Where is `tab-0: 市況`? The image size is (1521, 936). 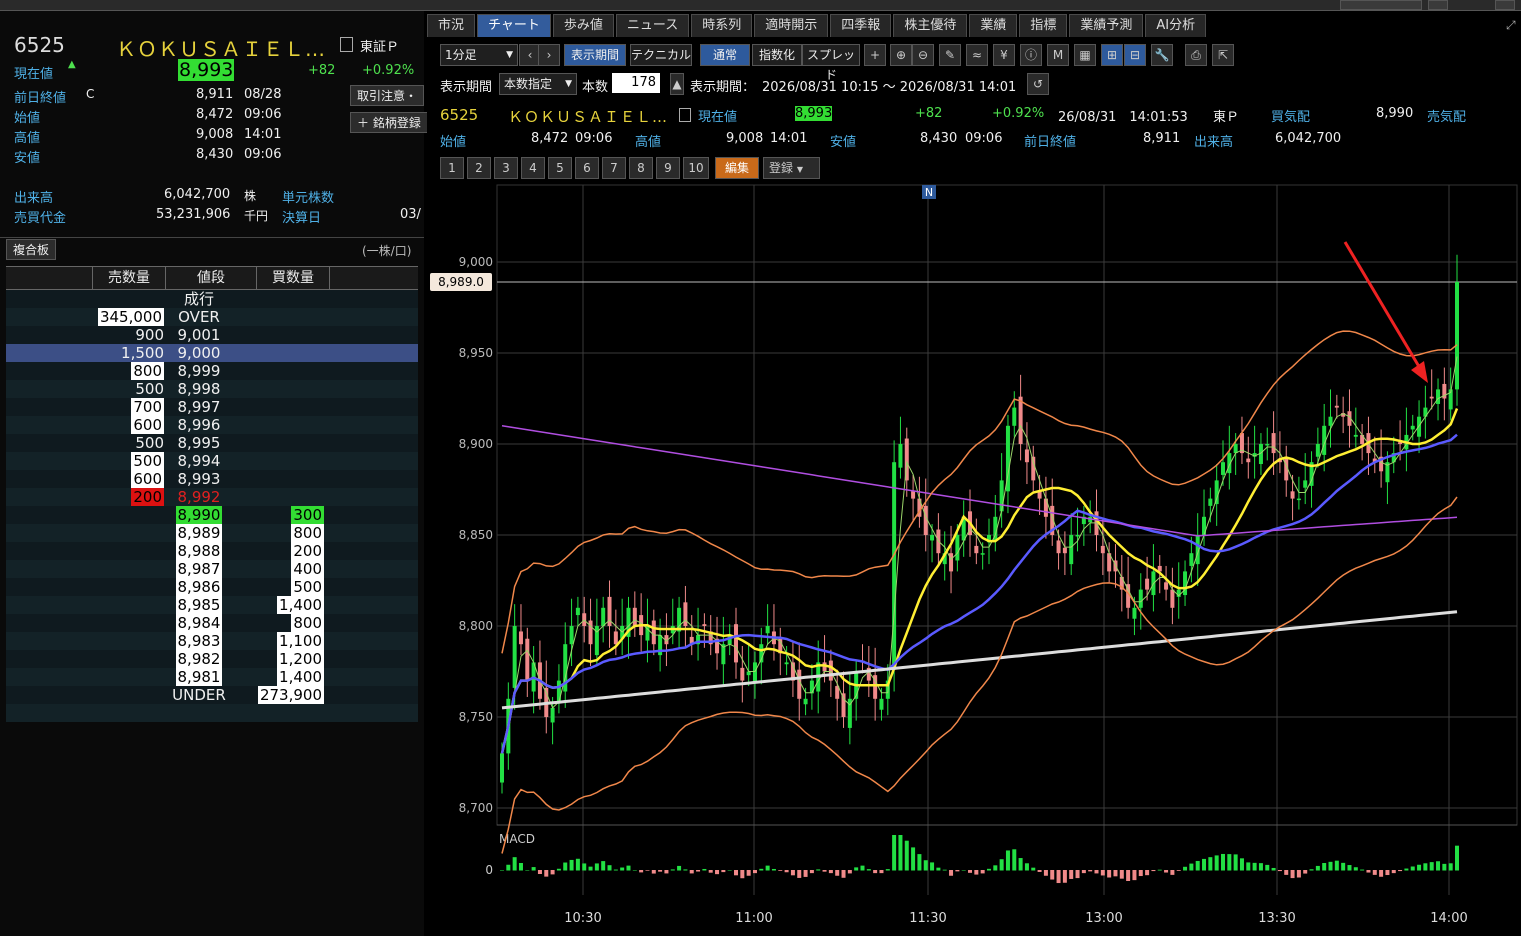
tab-0: 市況 is located at coordinates (451, 25).